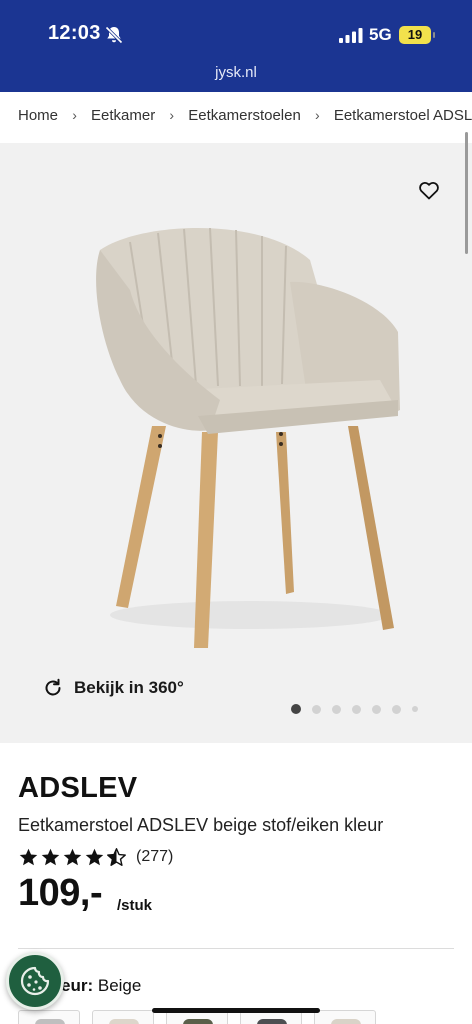 The width and height of the screenshot is (472, 1024). What do you see at coordinates (78, 788) in the screenshot?
I see `product-brand: ADSLEV` at bounding box center [78, 788].